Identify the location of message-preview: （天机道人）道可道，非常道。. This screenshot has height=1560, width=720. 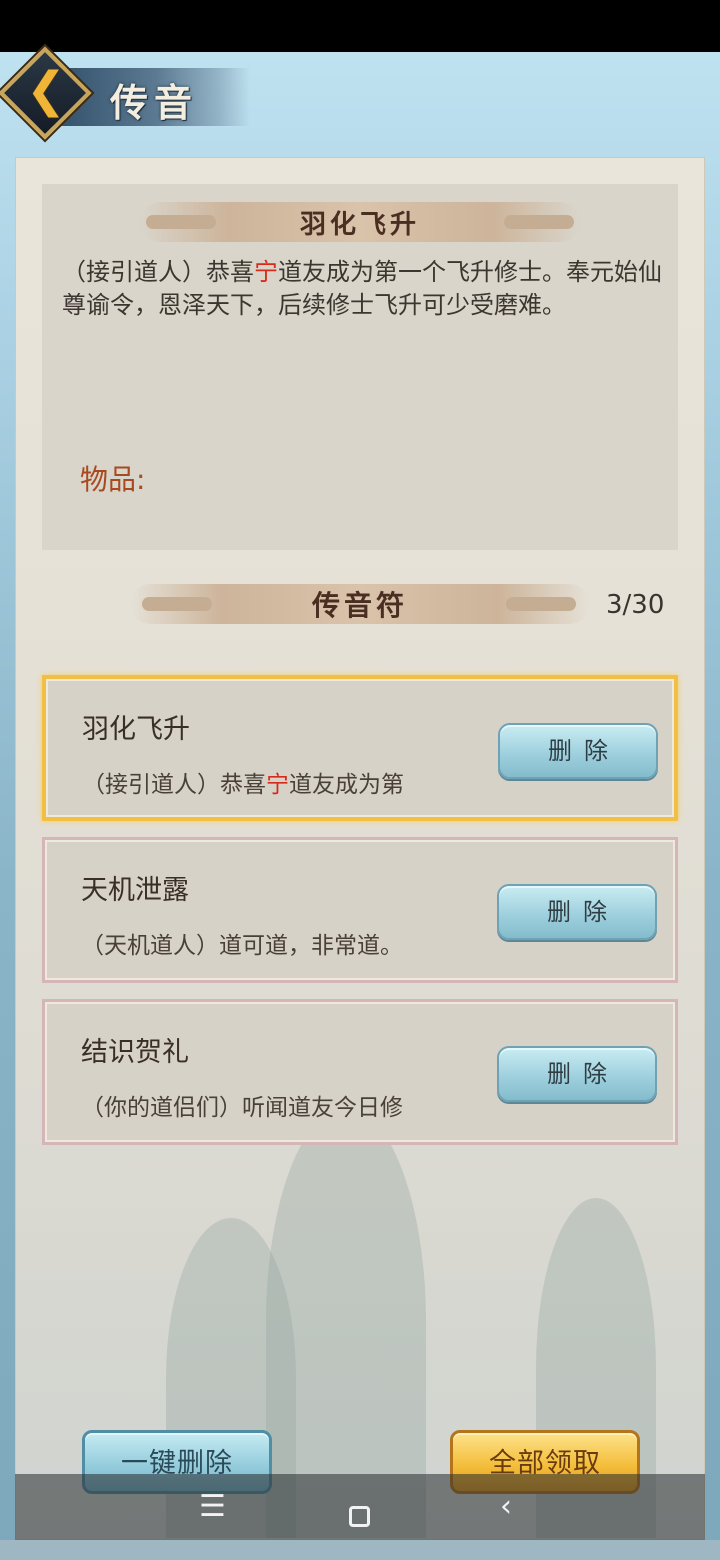
(242, 943).